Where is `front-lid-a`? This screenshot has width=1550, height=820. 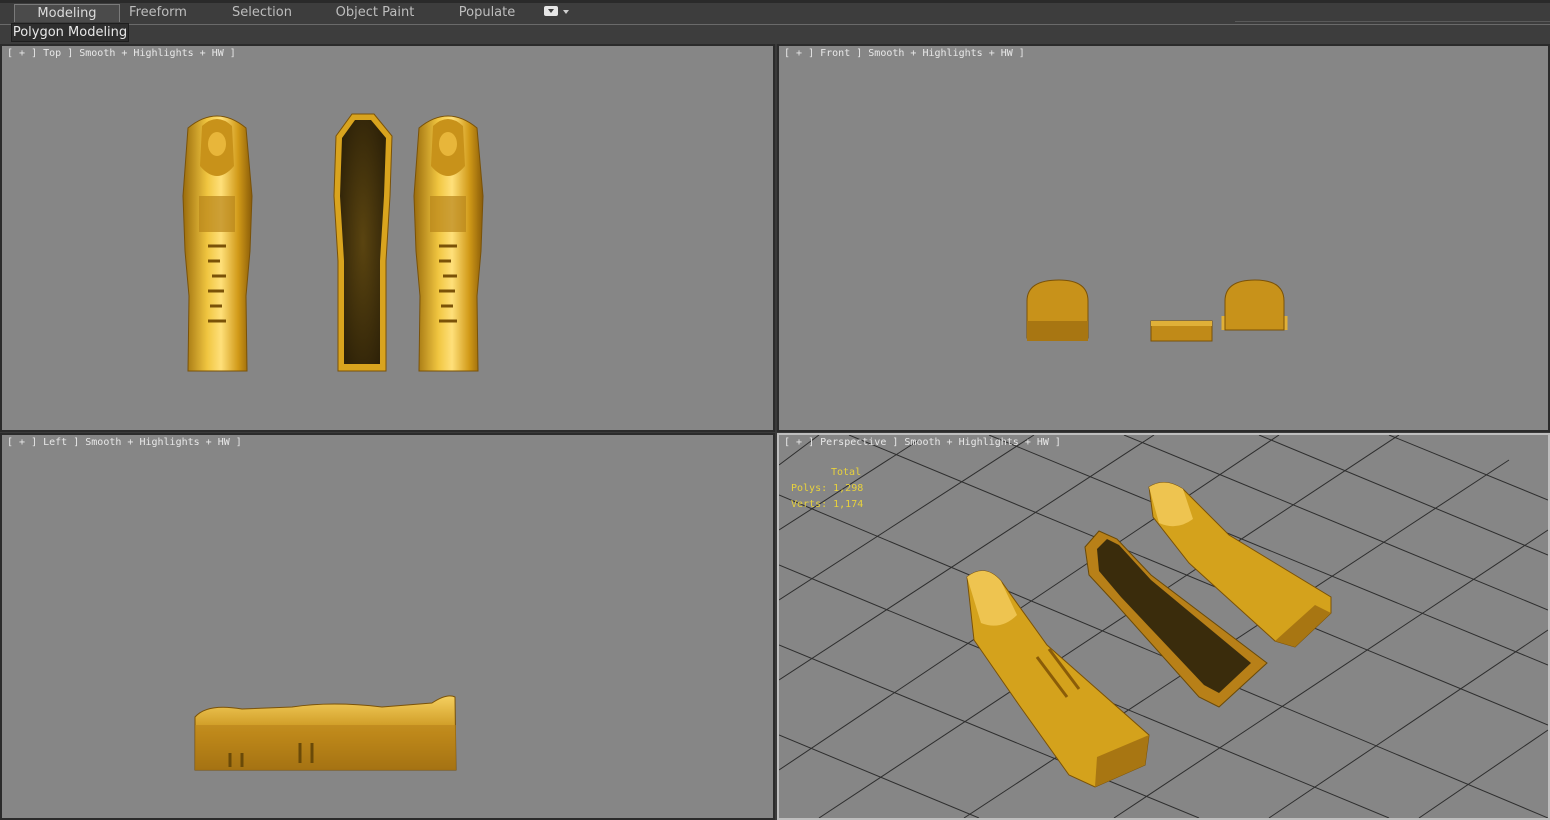
front-lid-a is located at coordinates (1057, 310).